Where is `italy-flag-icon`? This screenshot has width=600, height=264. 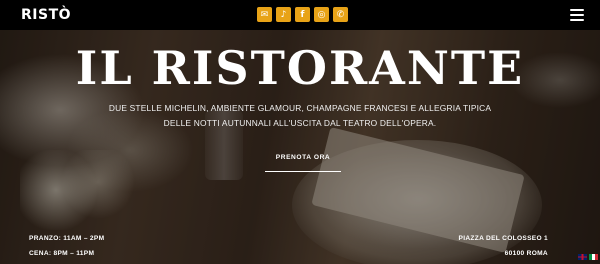 italy-flag-icon is located at coordinates (593, 257).